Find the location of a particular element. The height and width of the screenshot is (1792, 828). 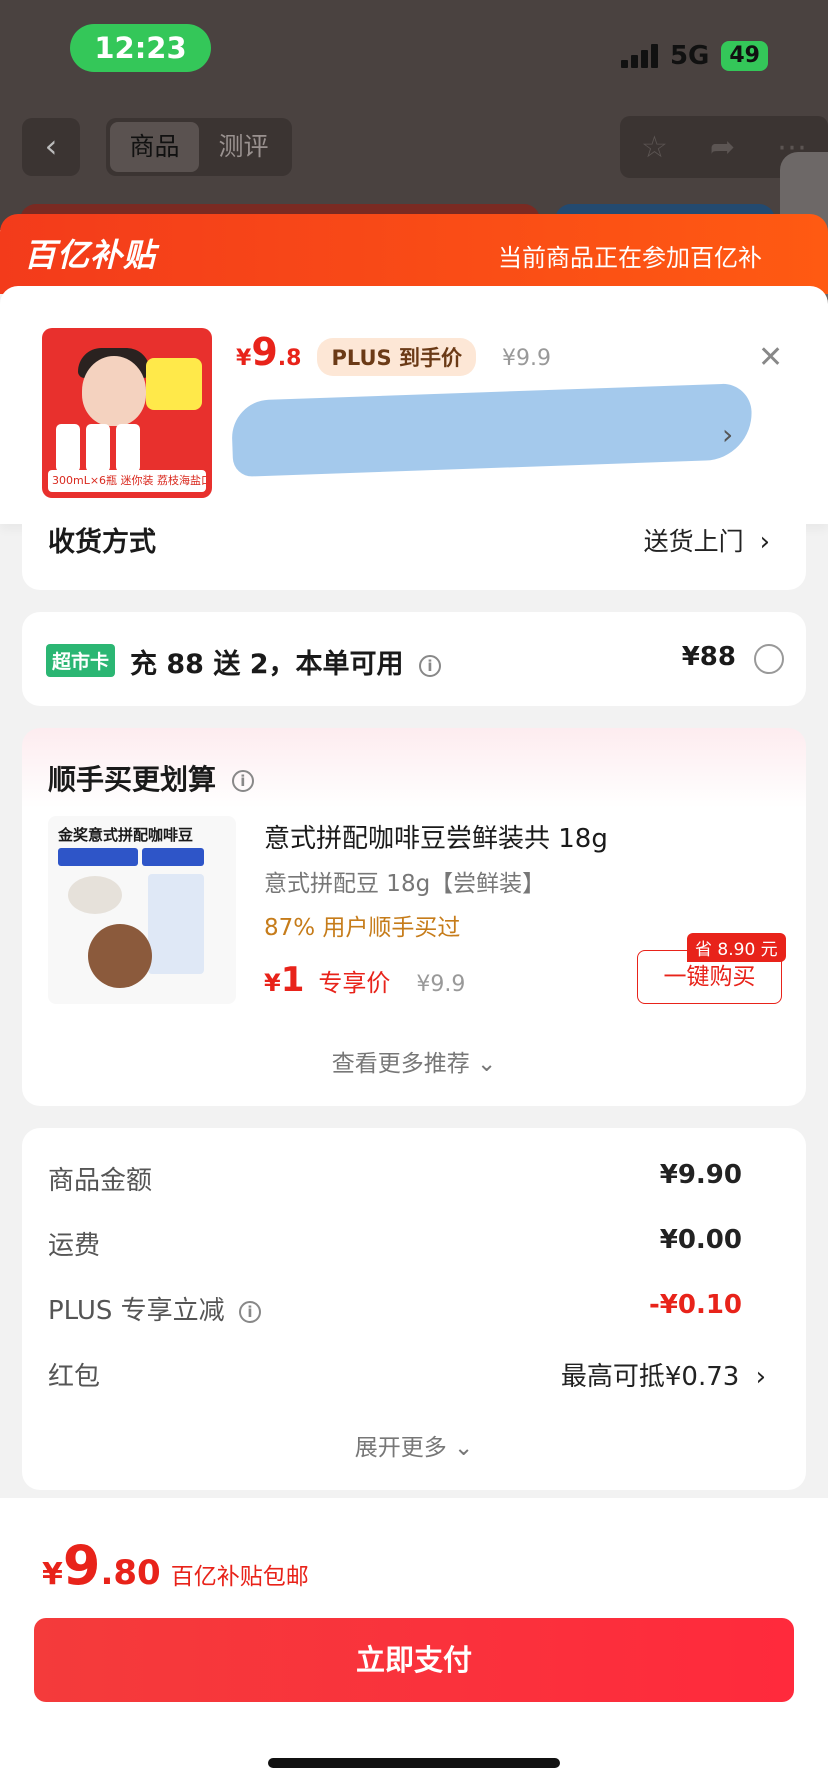

summary-row-goods: 商品金额 ¥9.90 is located at coordinates (395, 1178).